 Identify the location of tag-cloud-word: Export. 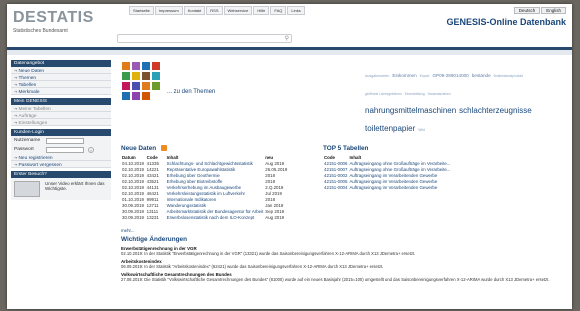
(425, 76).